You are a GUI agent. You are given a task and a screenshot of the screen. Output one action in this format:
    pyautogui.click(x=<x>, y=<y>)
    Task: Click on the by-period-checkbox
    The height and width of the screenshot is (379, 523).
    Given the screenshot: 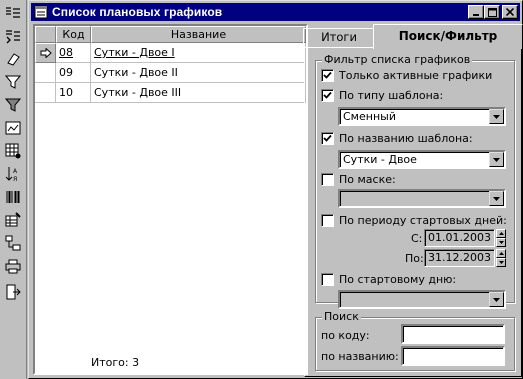 What is the action you would take?
    pyautogui.click(x=327, y=220)
    